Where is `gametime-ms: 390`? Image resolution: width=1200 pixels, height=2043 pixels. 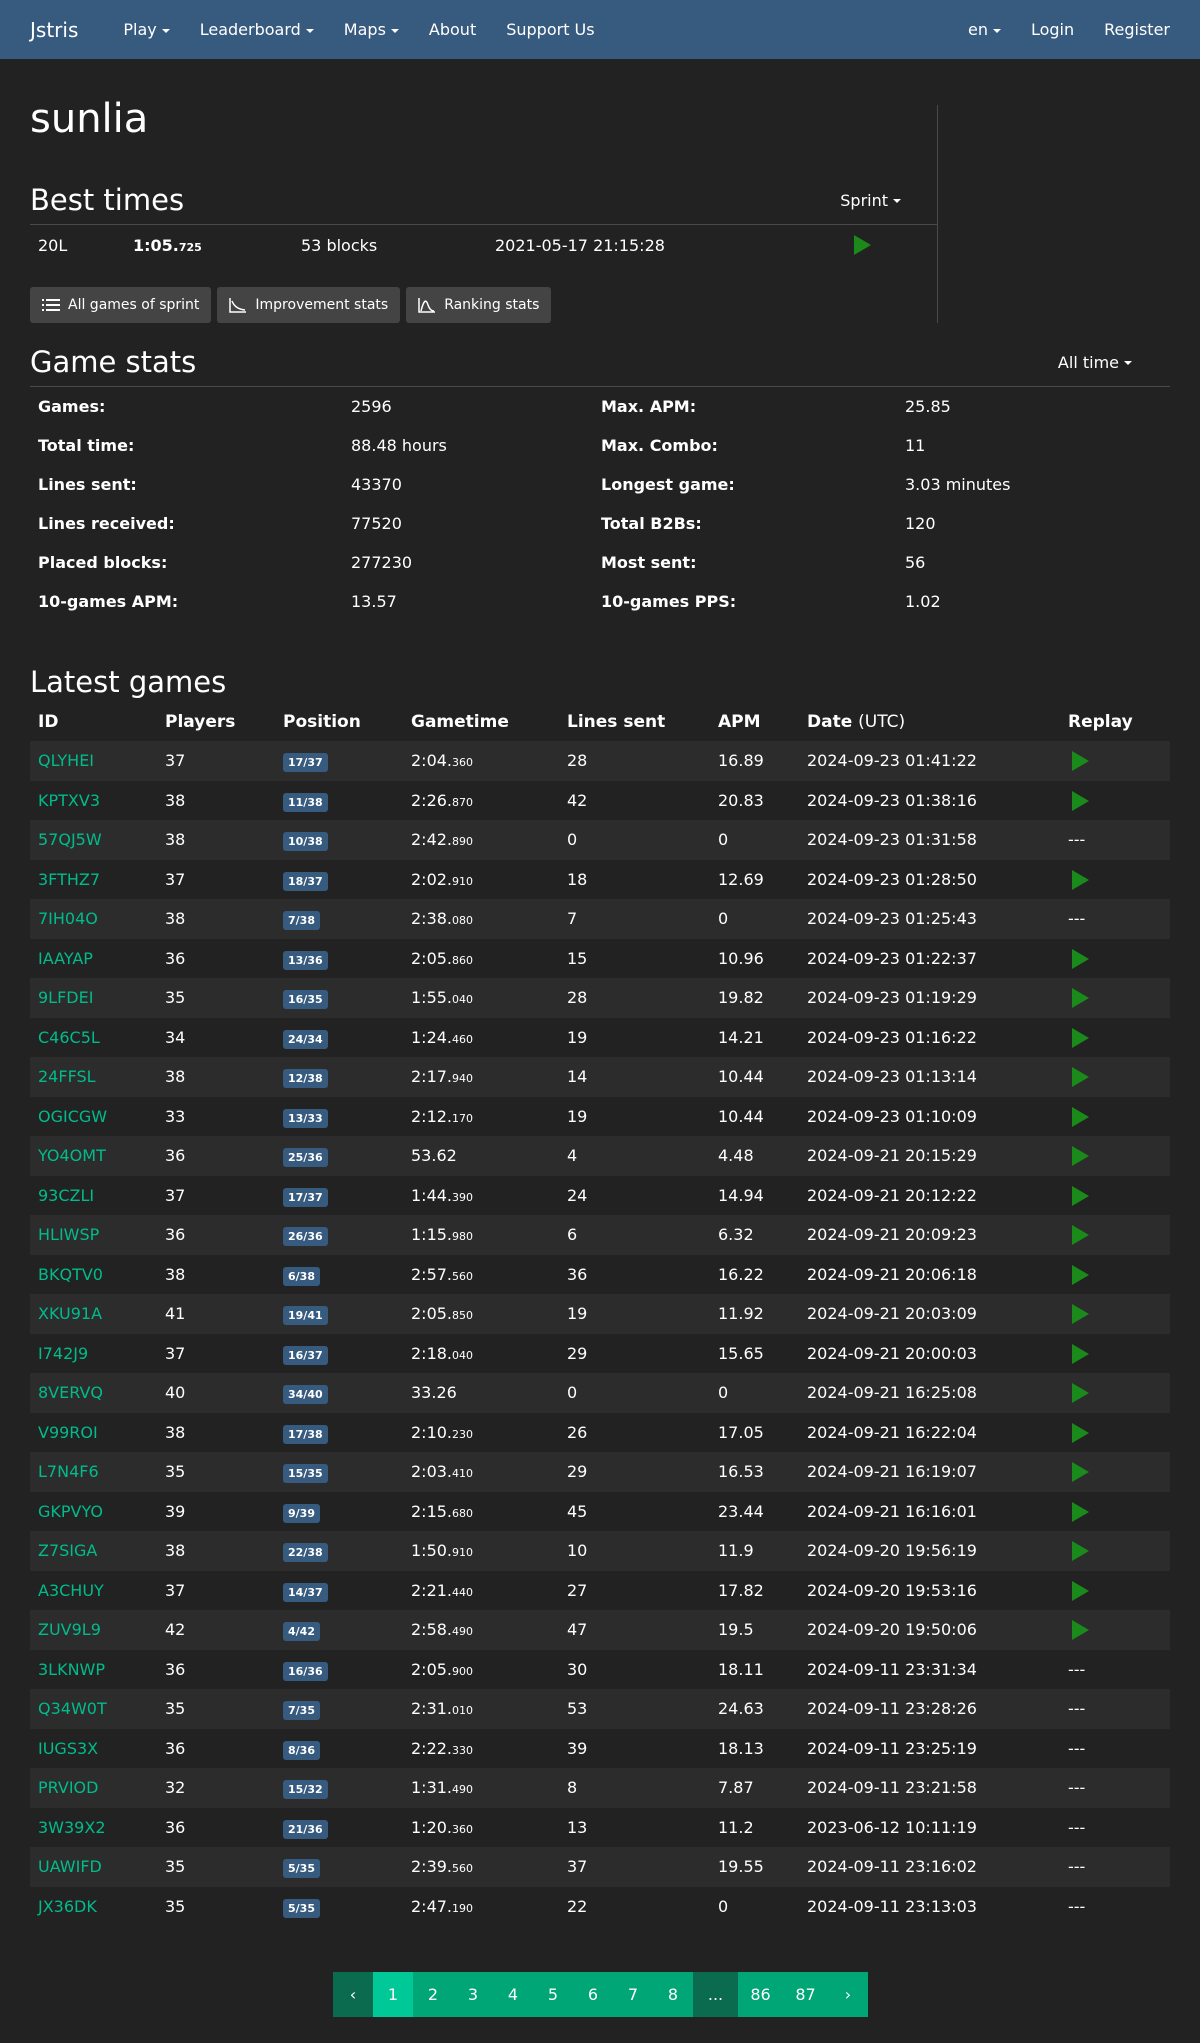
gametime-ms: 390 is located at coordinates (463, 1197).